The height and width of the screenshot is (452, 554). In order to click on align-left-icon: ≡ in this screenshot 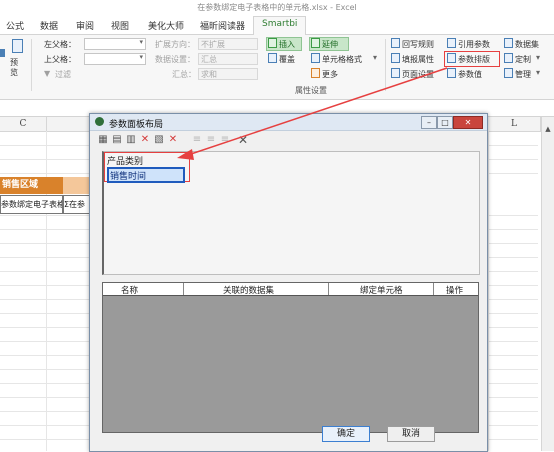, I will do `click(197, 140)`.